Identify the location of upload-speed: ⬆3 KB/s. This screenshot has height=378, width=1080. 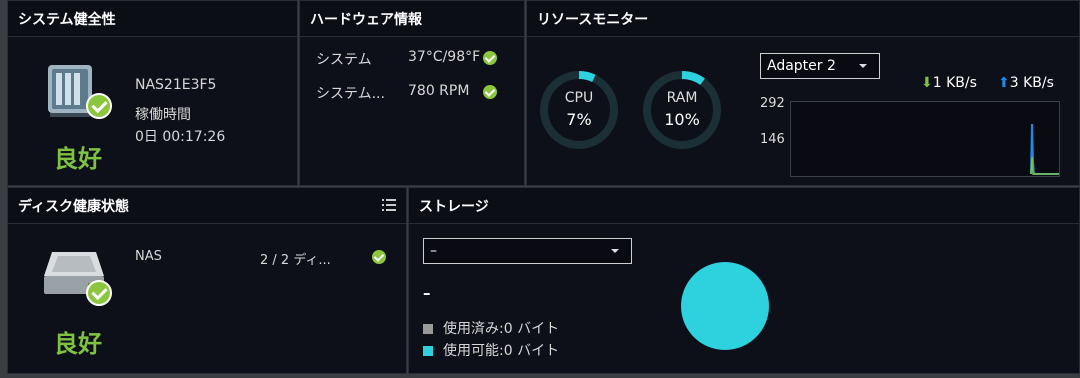
(1026, 83).